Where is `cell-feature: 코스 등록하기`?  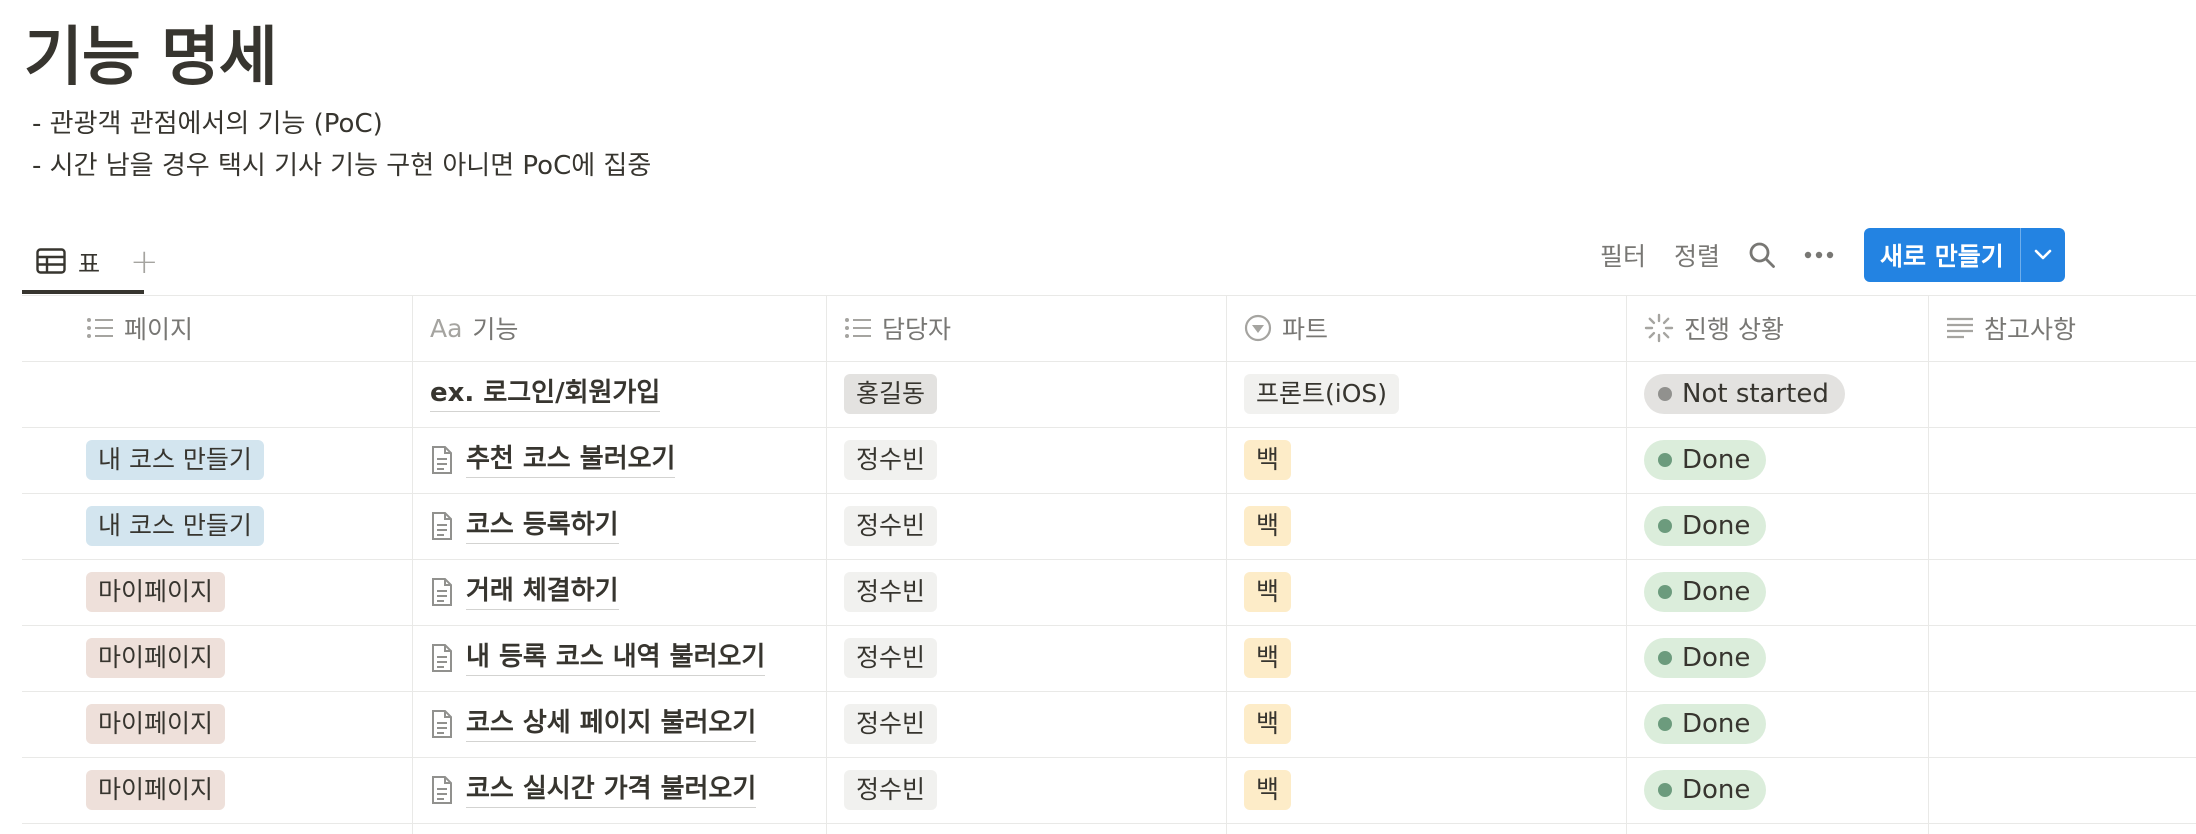 cell-feature: 코스 등록하기 is located at coordinates (524, 526).